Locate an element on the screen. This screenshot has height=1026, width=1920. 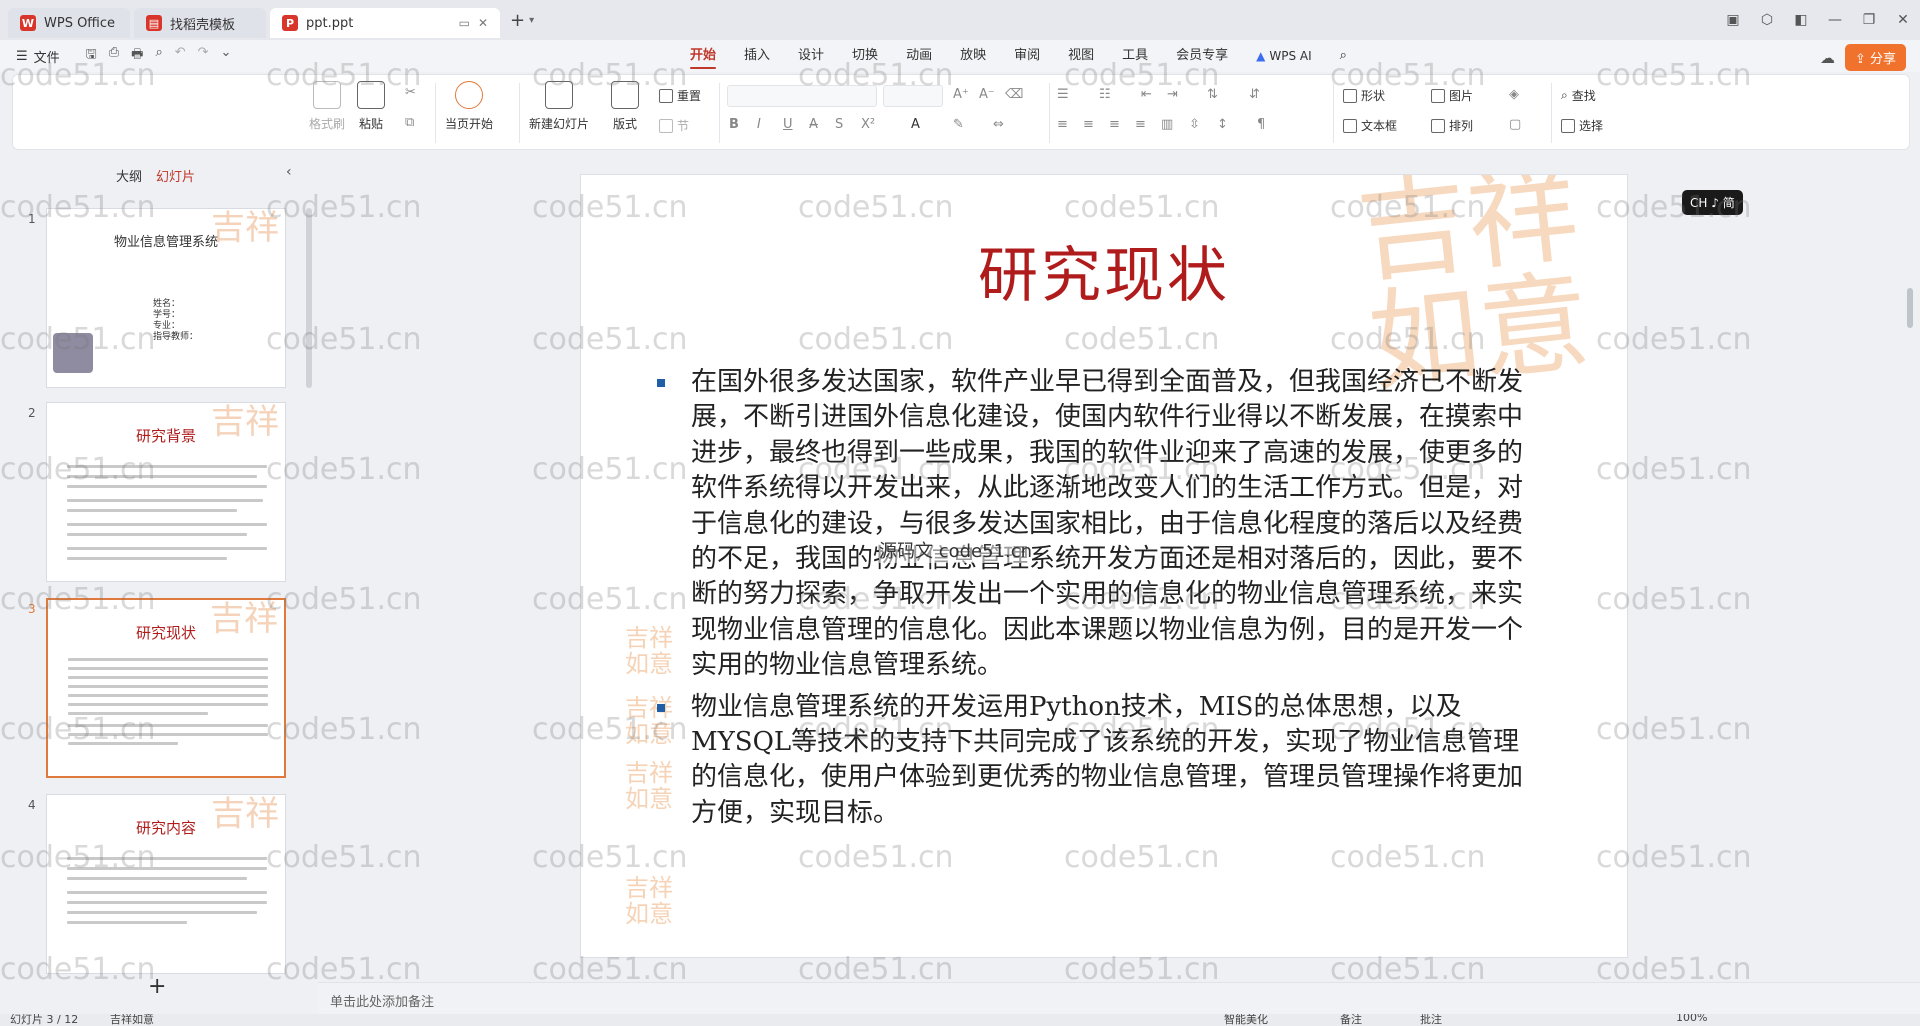
search-icon: ⌕ is located at coordinates (1343, 56).